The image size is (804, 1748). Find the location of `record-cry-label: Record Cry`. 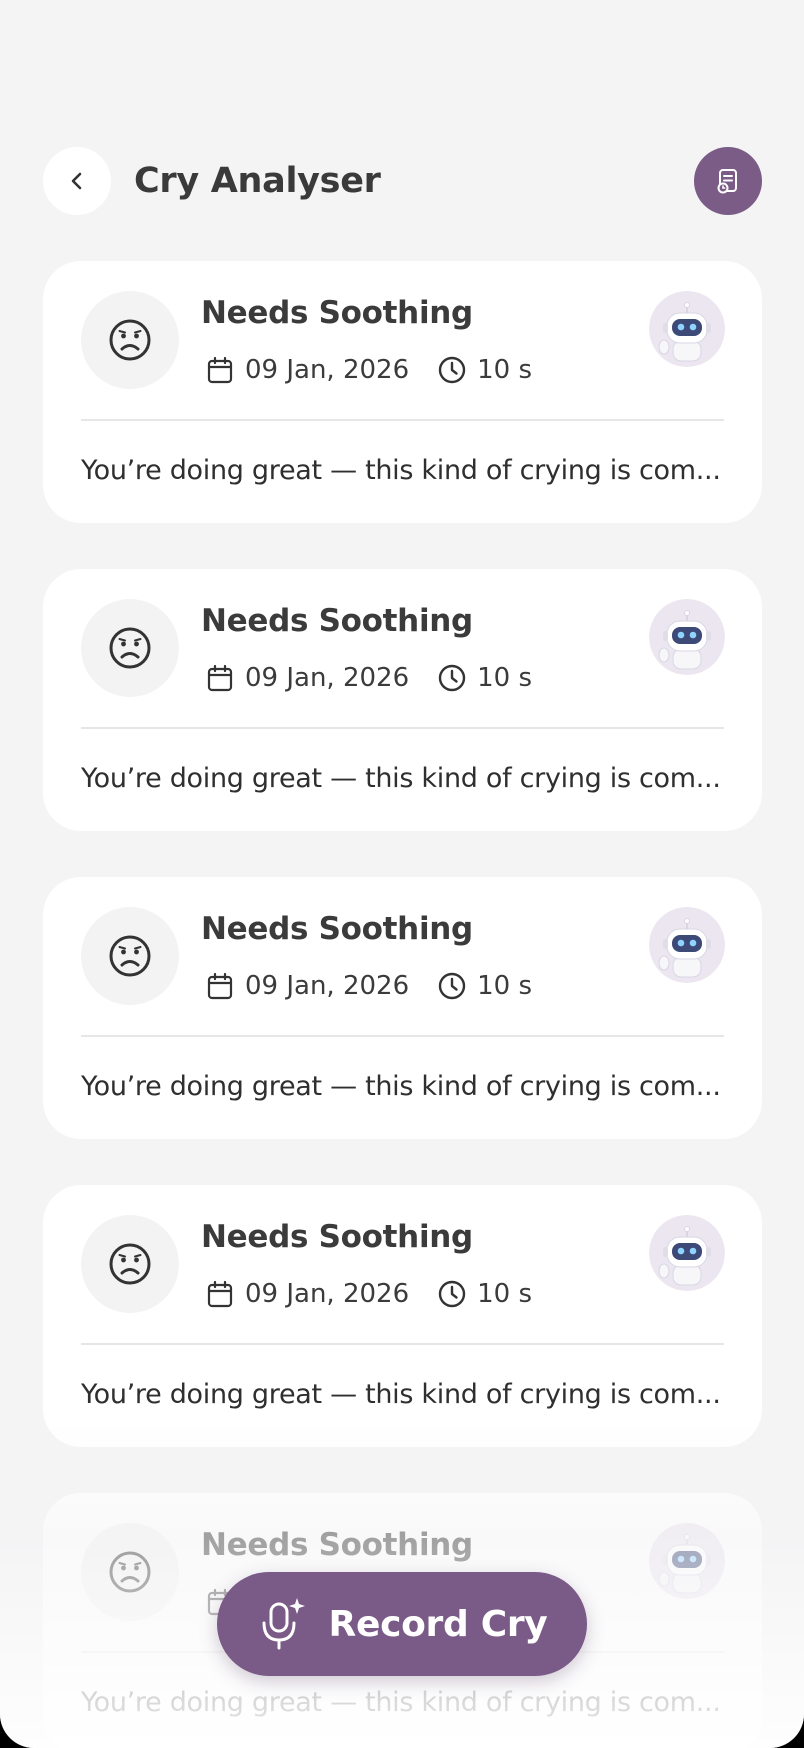

record-cry-label: Record Cry is located at coordinates (438, 1624).